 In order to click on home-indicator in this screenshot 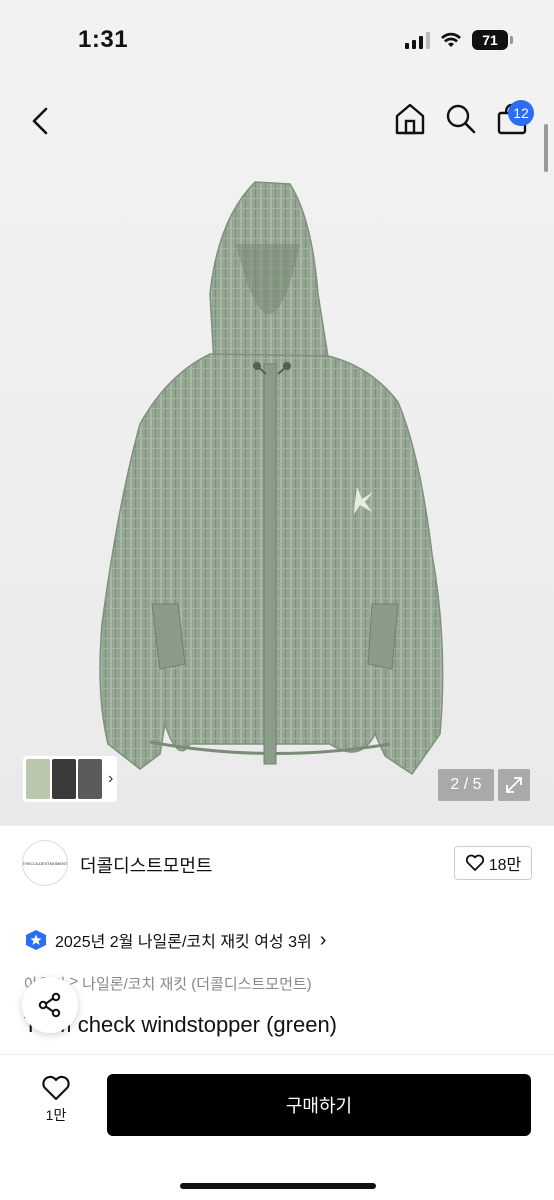, I will do `click(278, 1186)`.